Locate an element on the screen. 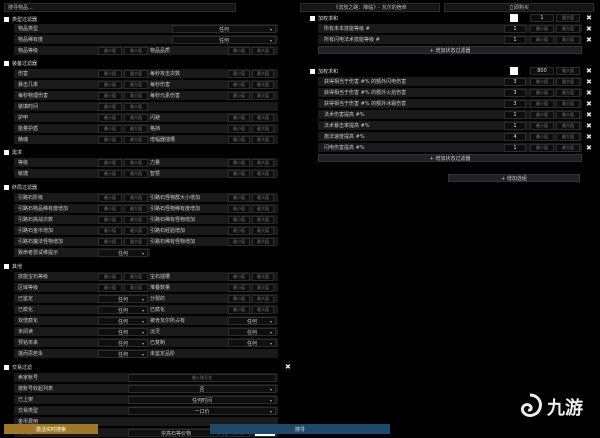 The width and height of the screenshot is (600, 438). section-requirements: 需求 is located at coordinates (13, 152).